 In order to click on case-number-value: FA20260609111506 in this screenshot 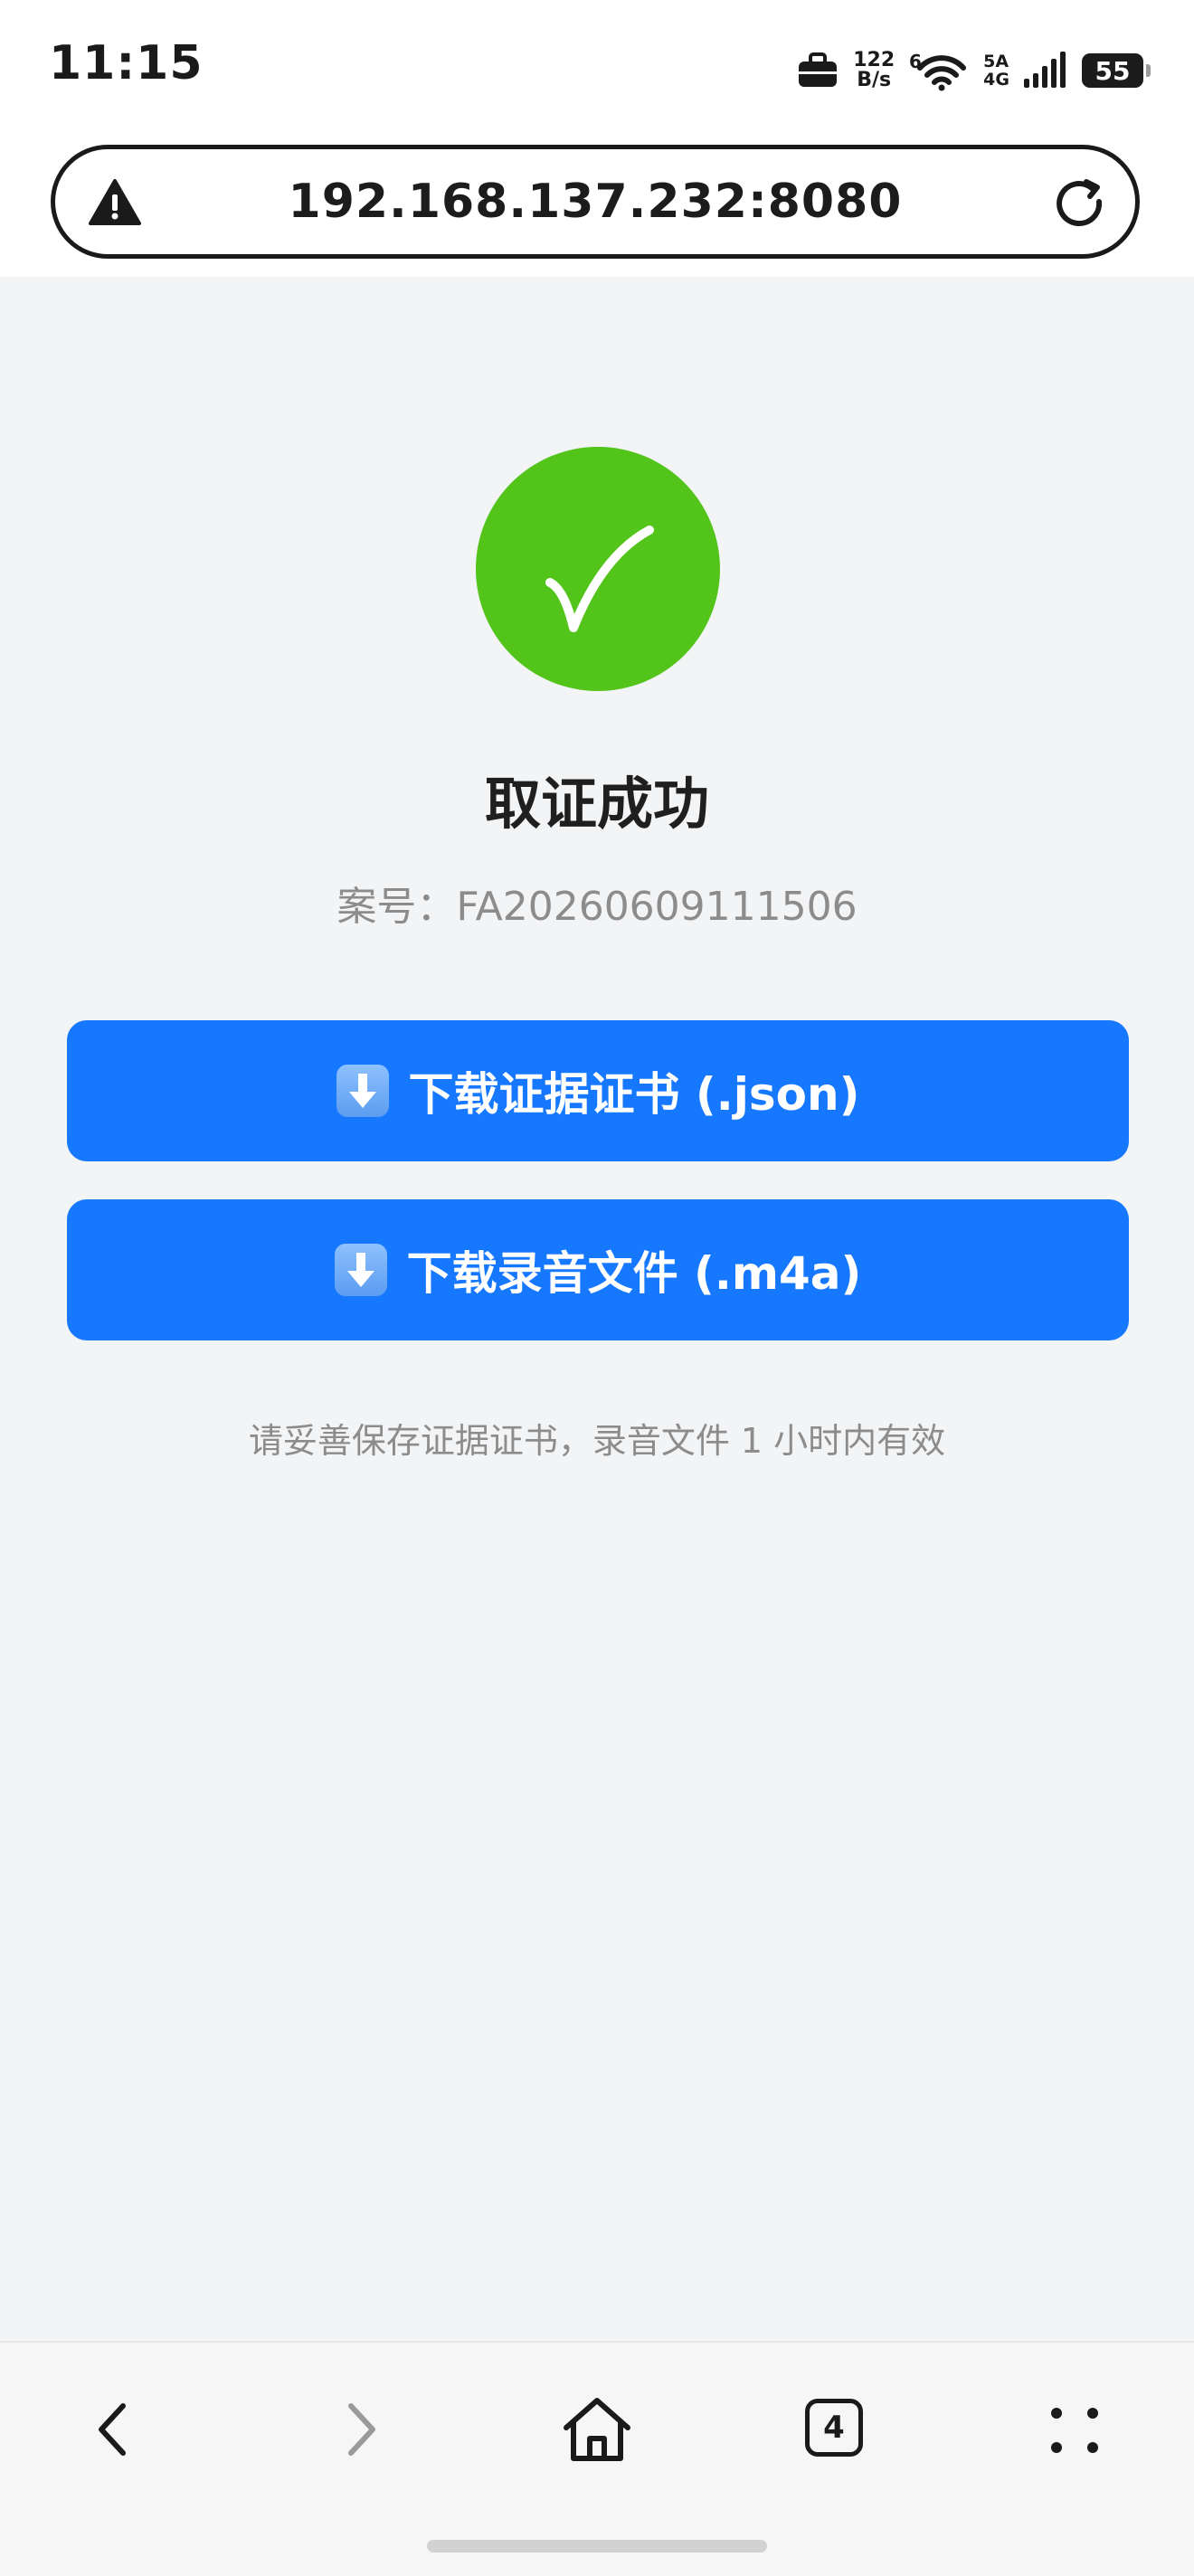, I will do `click(657, 907)`.